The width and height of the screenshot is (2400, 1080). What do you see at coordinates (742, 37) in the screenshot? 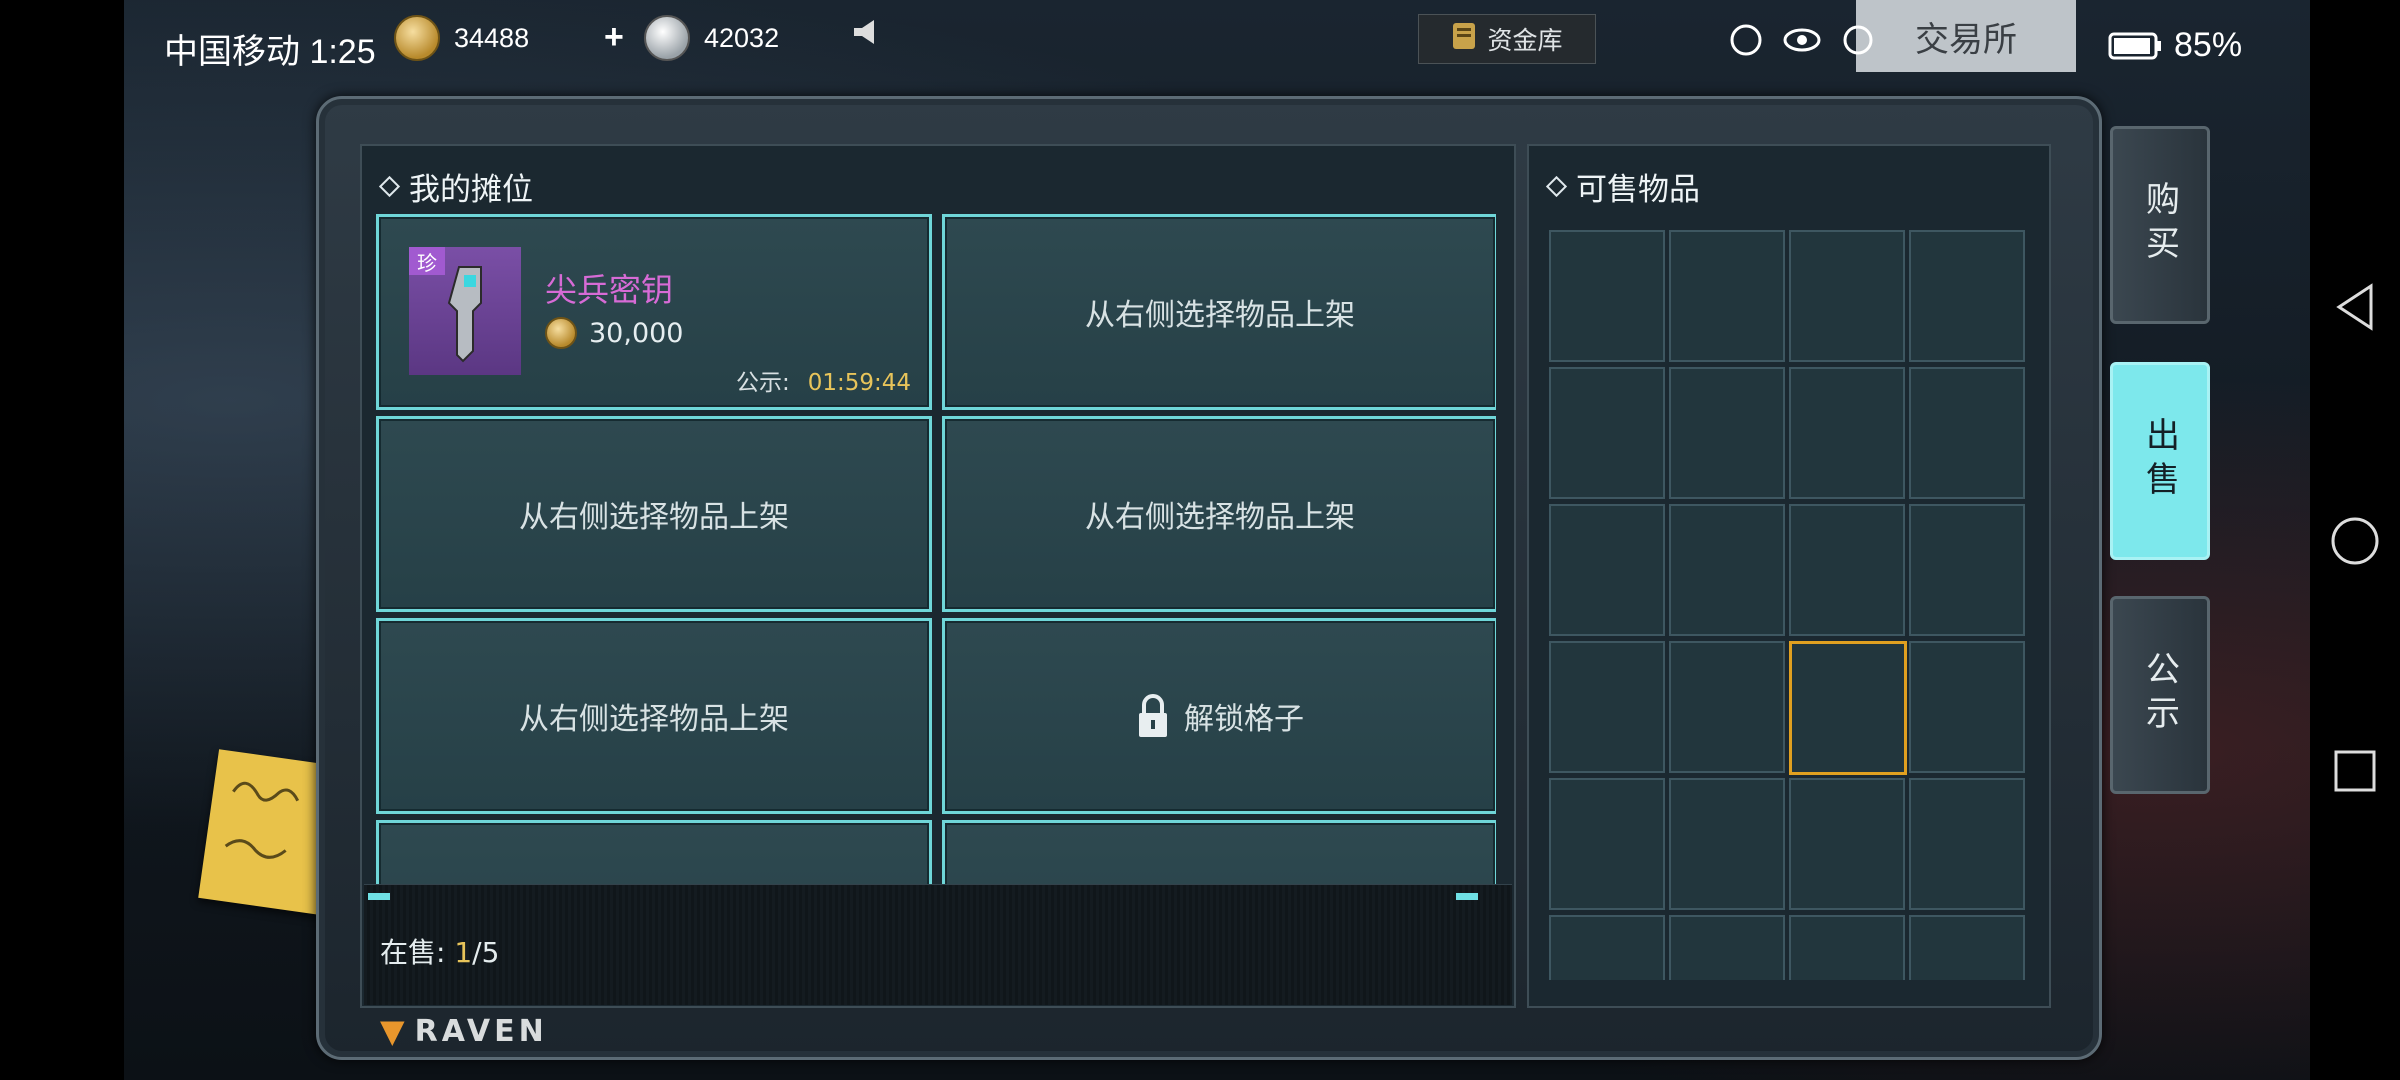
I see `silver-amount: 42032` at bounding box center [742, 37].